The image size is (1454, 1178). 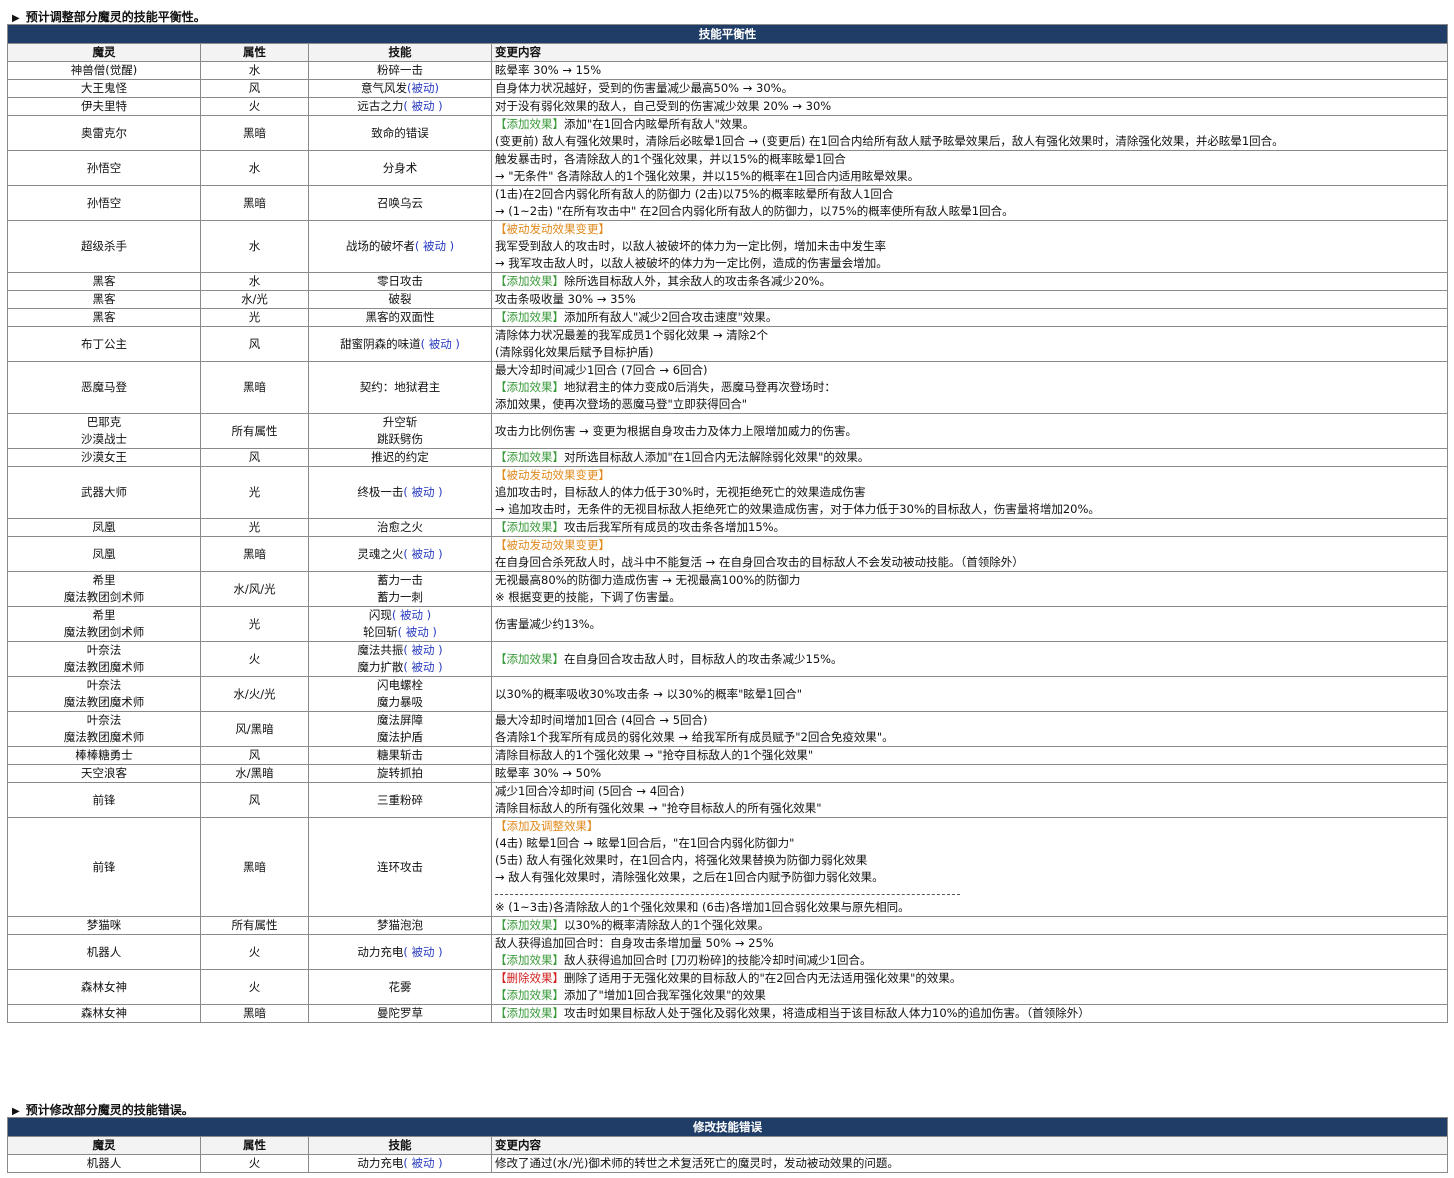 I want to click on change-text: 最大冷却时间增加1回合 (4回合 → 5回合), so click(x=601, y=720).